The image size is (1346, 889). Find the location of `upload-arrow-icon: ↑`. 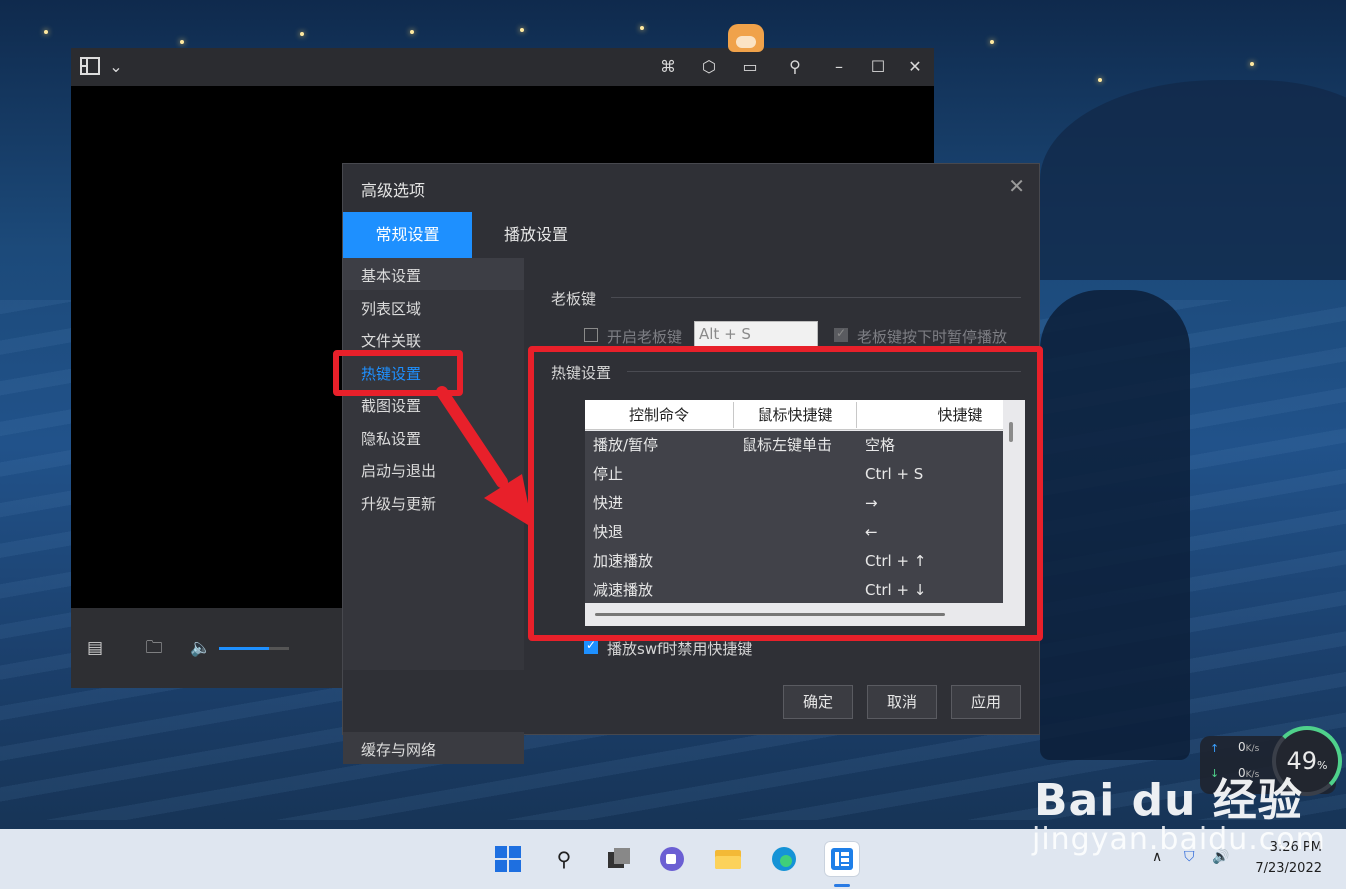

upload-arrow-icon: ↑ is located at coordinates (1215, 748).